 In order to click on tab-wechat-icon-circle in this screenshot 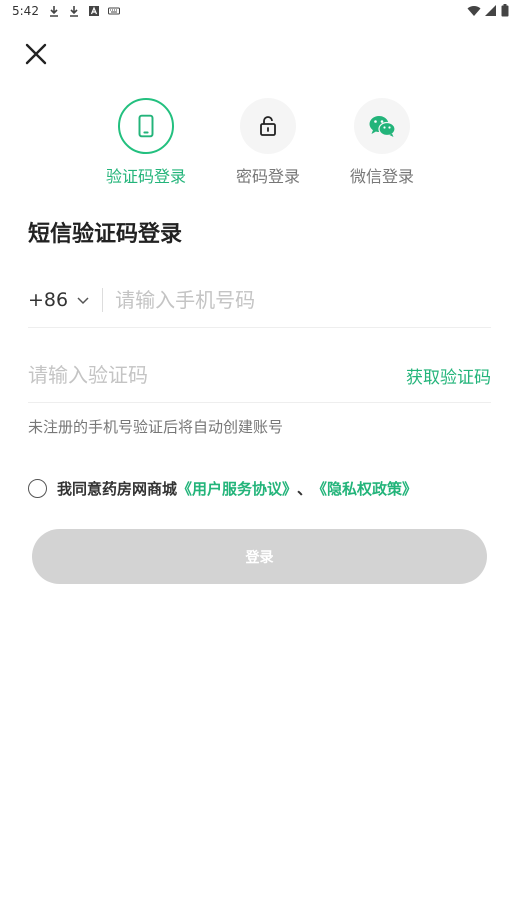, I will do `click(382, 126)`.